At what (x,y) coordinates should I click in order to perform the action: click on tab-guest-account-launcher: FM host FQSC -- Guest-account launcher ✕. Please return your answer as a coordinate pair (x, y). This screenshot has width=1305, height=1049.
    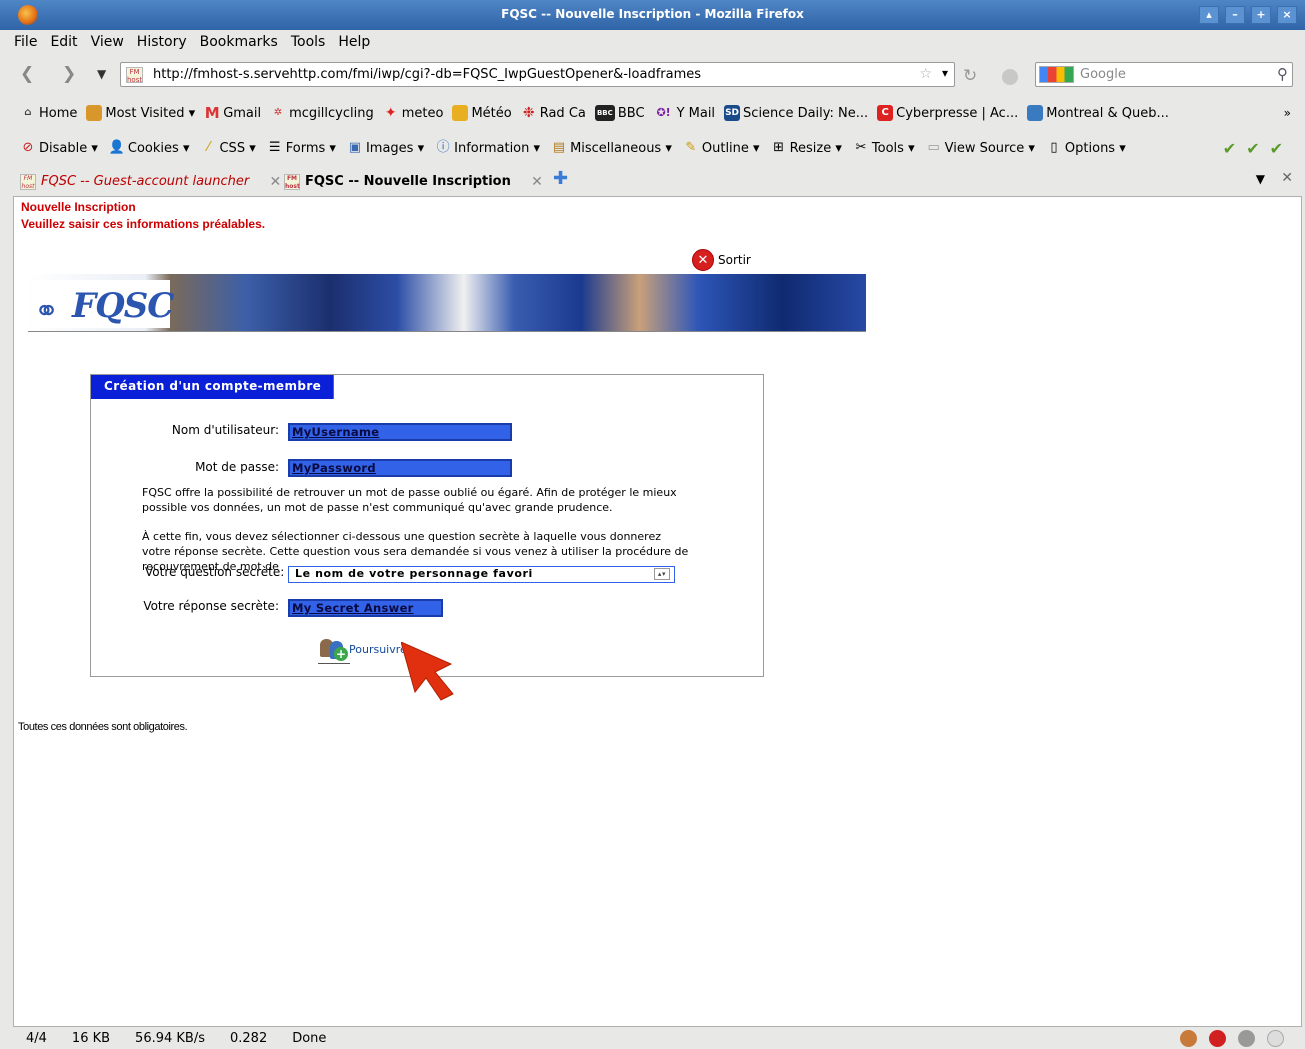
    Looking at the image, I should click on (150, 182).